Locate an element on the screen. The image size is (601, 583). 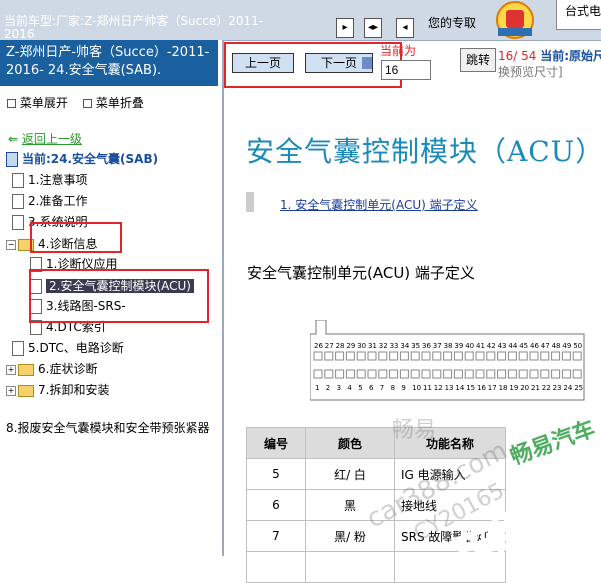
connector-pin-label: 45 is located at coordinates (523, 346).